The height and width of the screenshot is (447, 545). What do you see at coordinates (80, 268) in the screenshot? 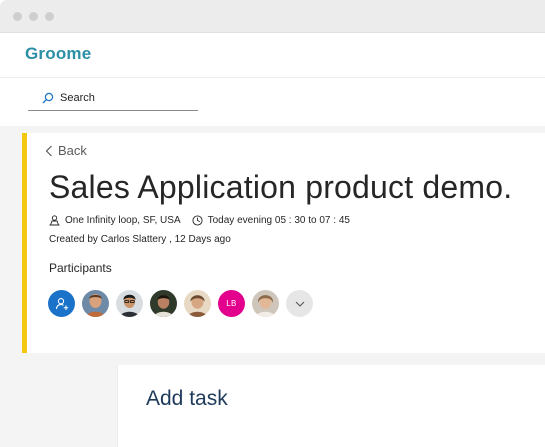
I see `participants-heading: Participants` at bounding box center [80, 268].